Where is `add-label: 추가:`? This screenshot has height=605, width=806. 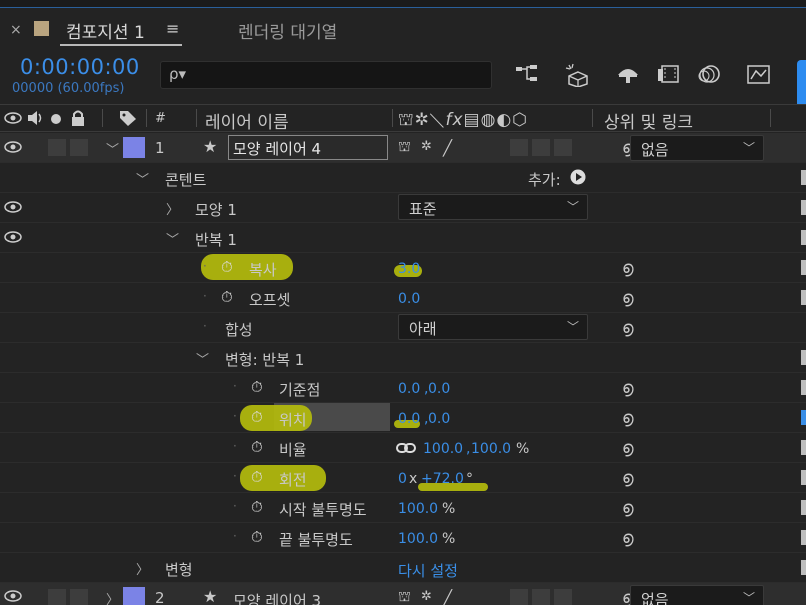
add-label: 추가: is located at coordinates (544, 179).